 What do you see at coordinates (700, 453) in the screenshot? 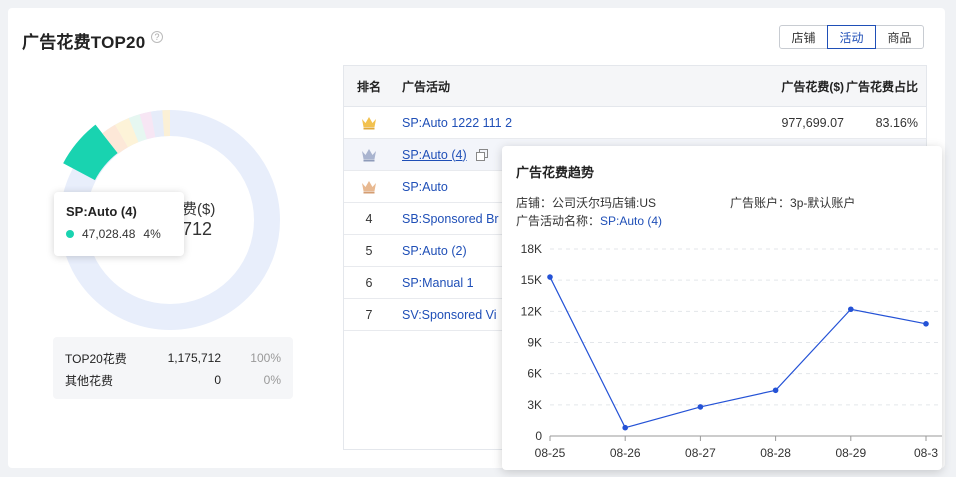
I see `x-tick-label: 08-27` at bounding box center [700, 453].